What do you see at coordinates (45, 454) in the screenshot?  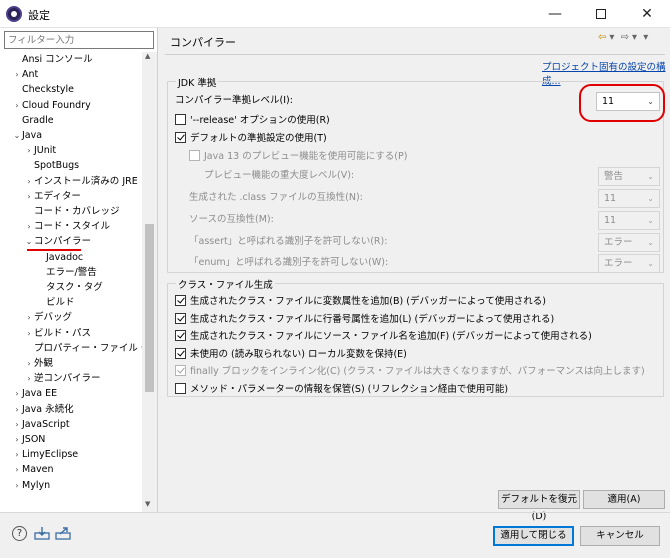 I see `tree-item: › LimyEclipse` at bounding box center [45, 454].